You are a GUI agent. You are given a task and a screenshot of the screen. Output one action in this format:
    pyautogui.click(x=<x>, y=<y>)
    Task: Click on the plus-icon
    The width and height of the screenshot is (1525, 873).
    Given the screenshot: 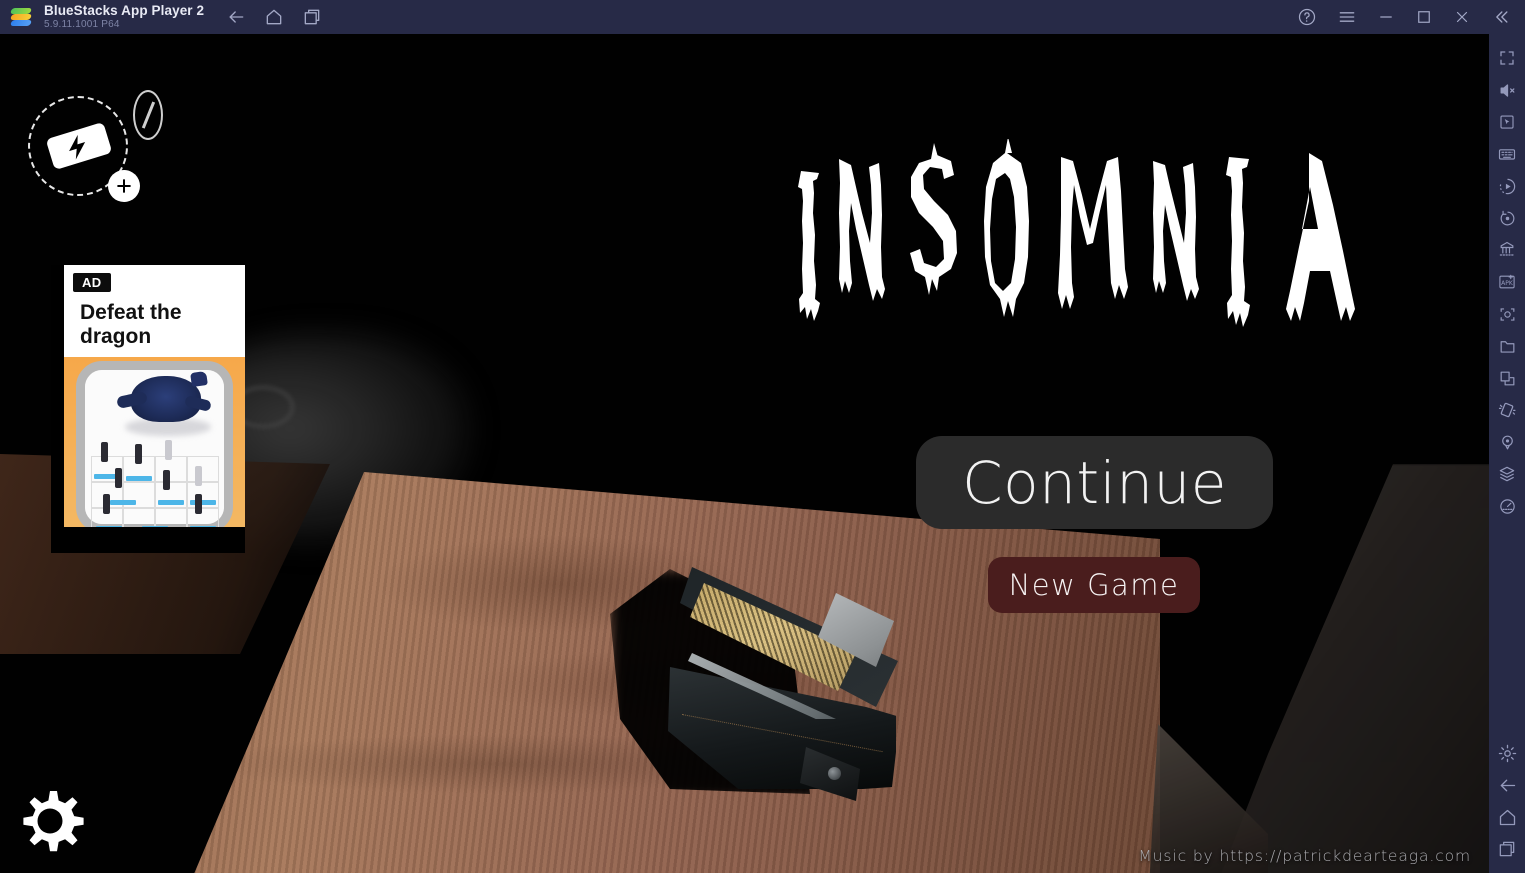 What is the action you would take?
    pyautogui.click(x=124, y=186)
    